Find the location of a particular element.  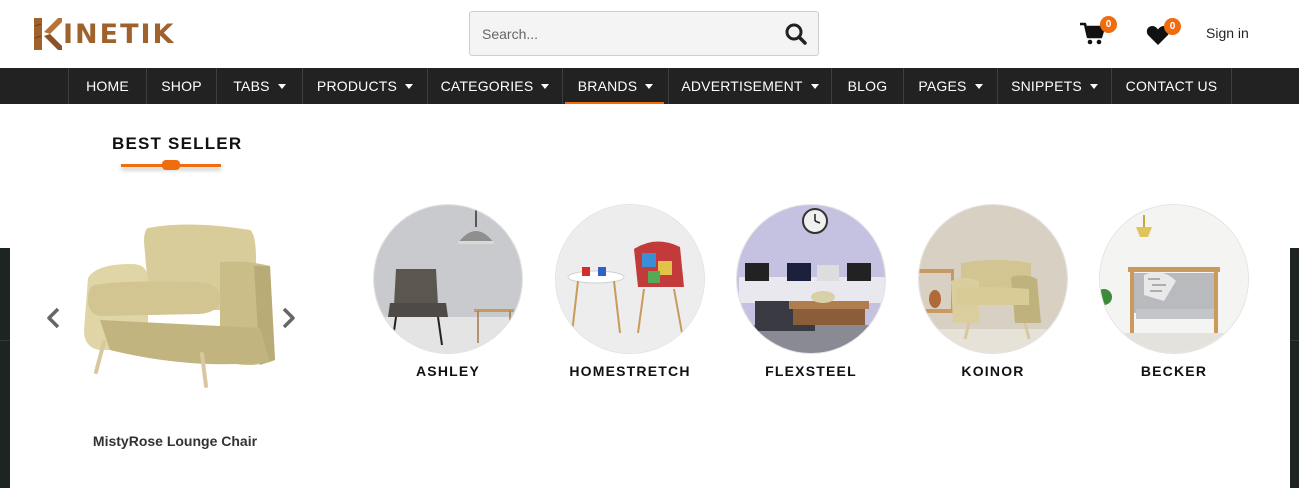

nav-item-brands: BRANDS is located at coordinates (615, 86).